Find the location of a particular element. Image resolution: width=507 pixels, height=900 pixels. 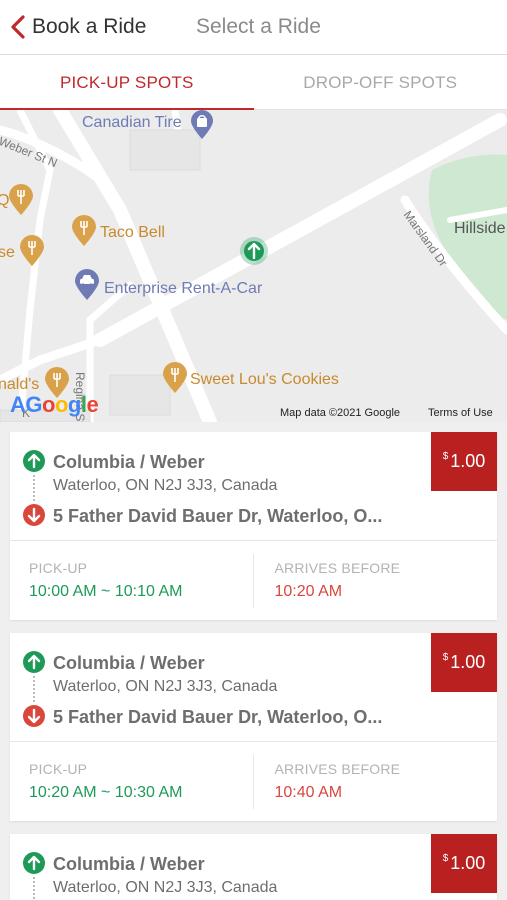

top-bar: Book a Ride Select a Ride is located at coordinates (253, 27).